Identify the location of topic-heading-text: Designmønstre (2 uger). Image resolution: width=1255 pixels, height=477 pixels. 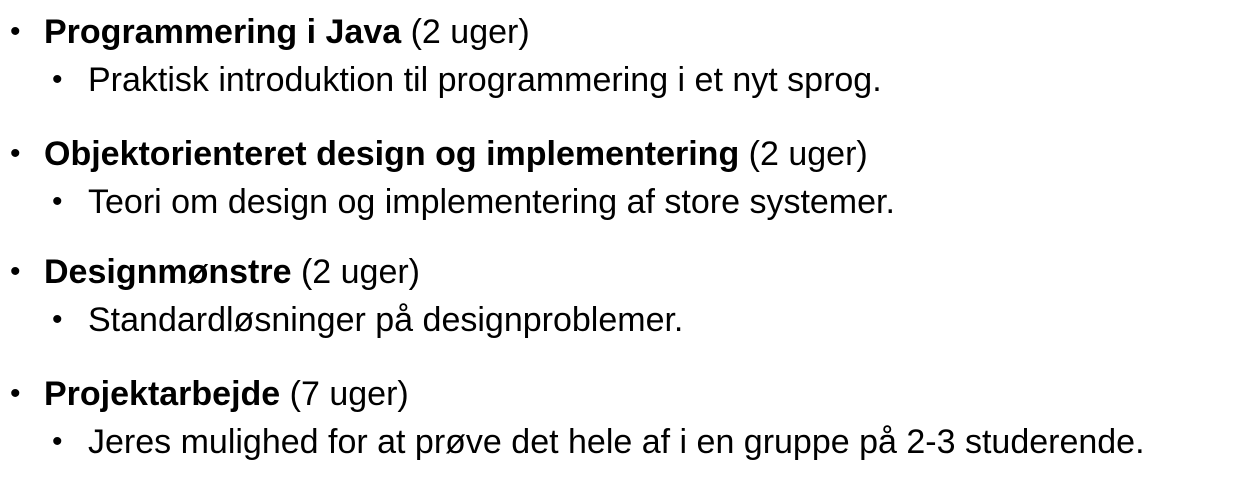
(232, 272).